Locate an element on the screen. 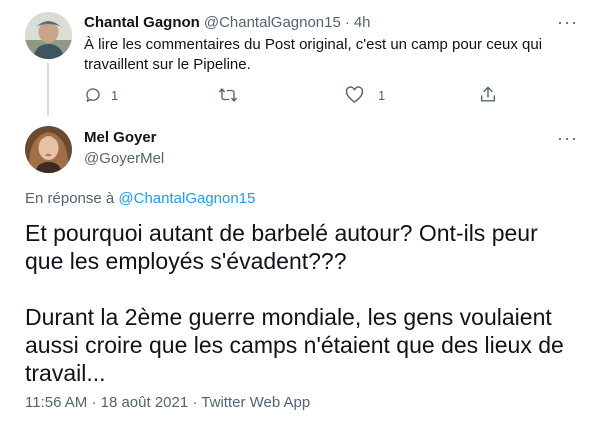 This screenshot has width=600, height=424. main-avatar-image is located at coordinates (48, 149).